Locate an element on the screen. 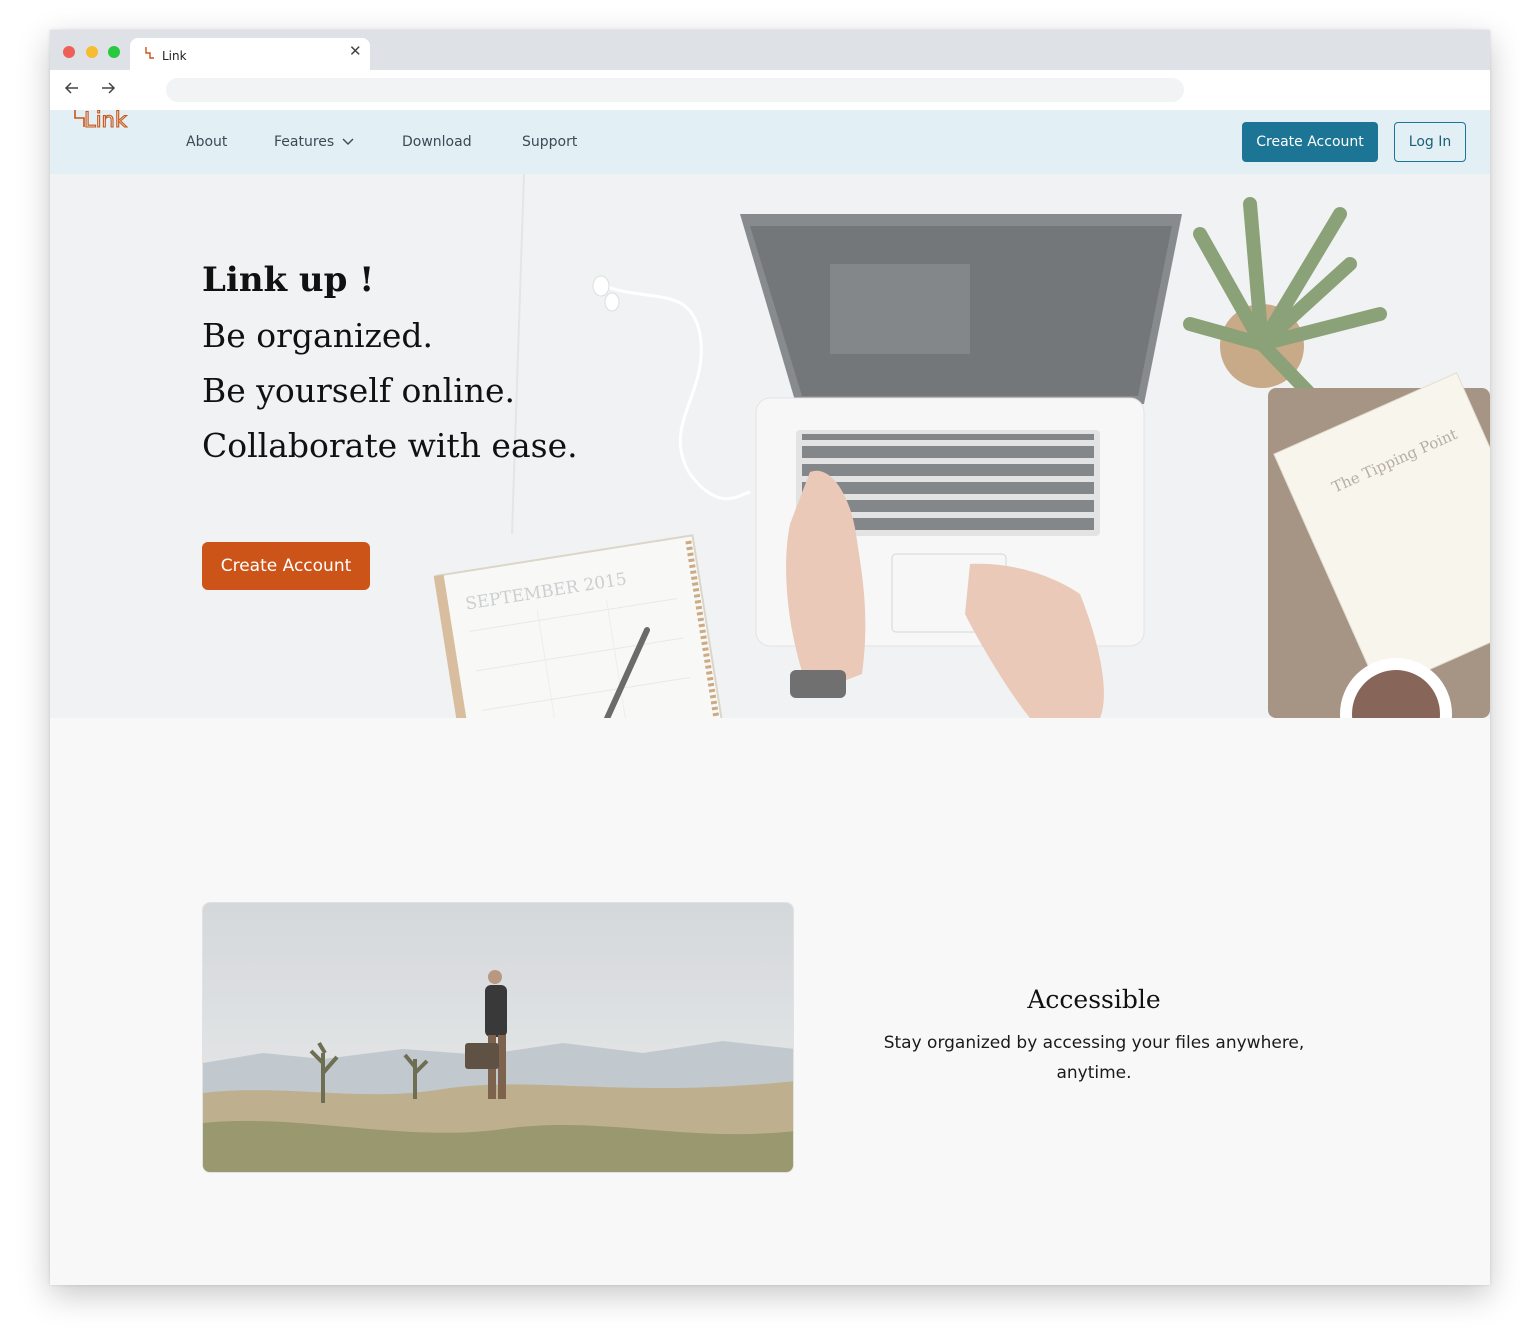 This screenshot has width=1520, height=1335. address-bar is located at coordinates (770, 90).